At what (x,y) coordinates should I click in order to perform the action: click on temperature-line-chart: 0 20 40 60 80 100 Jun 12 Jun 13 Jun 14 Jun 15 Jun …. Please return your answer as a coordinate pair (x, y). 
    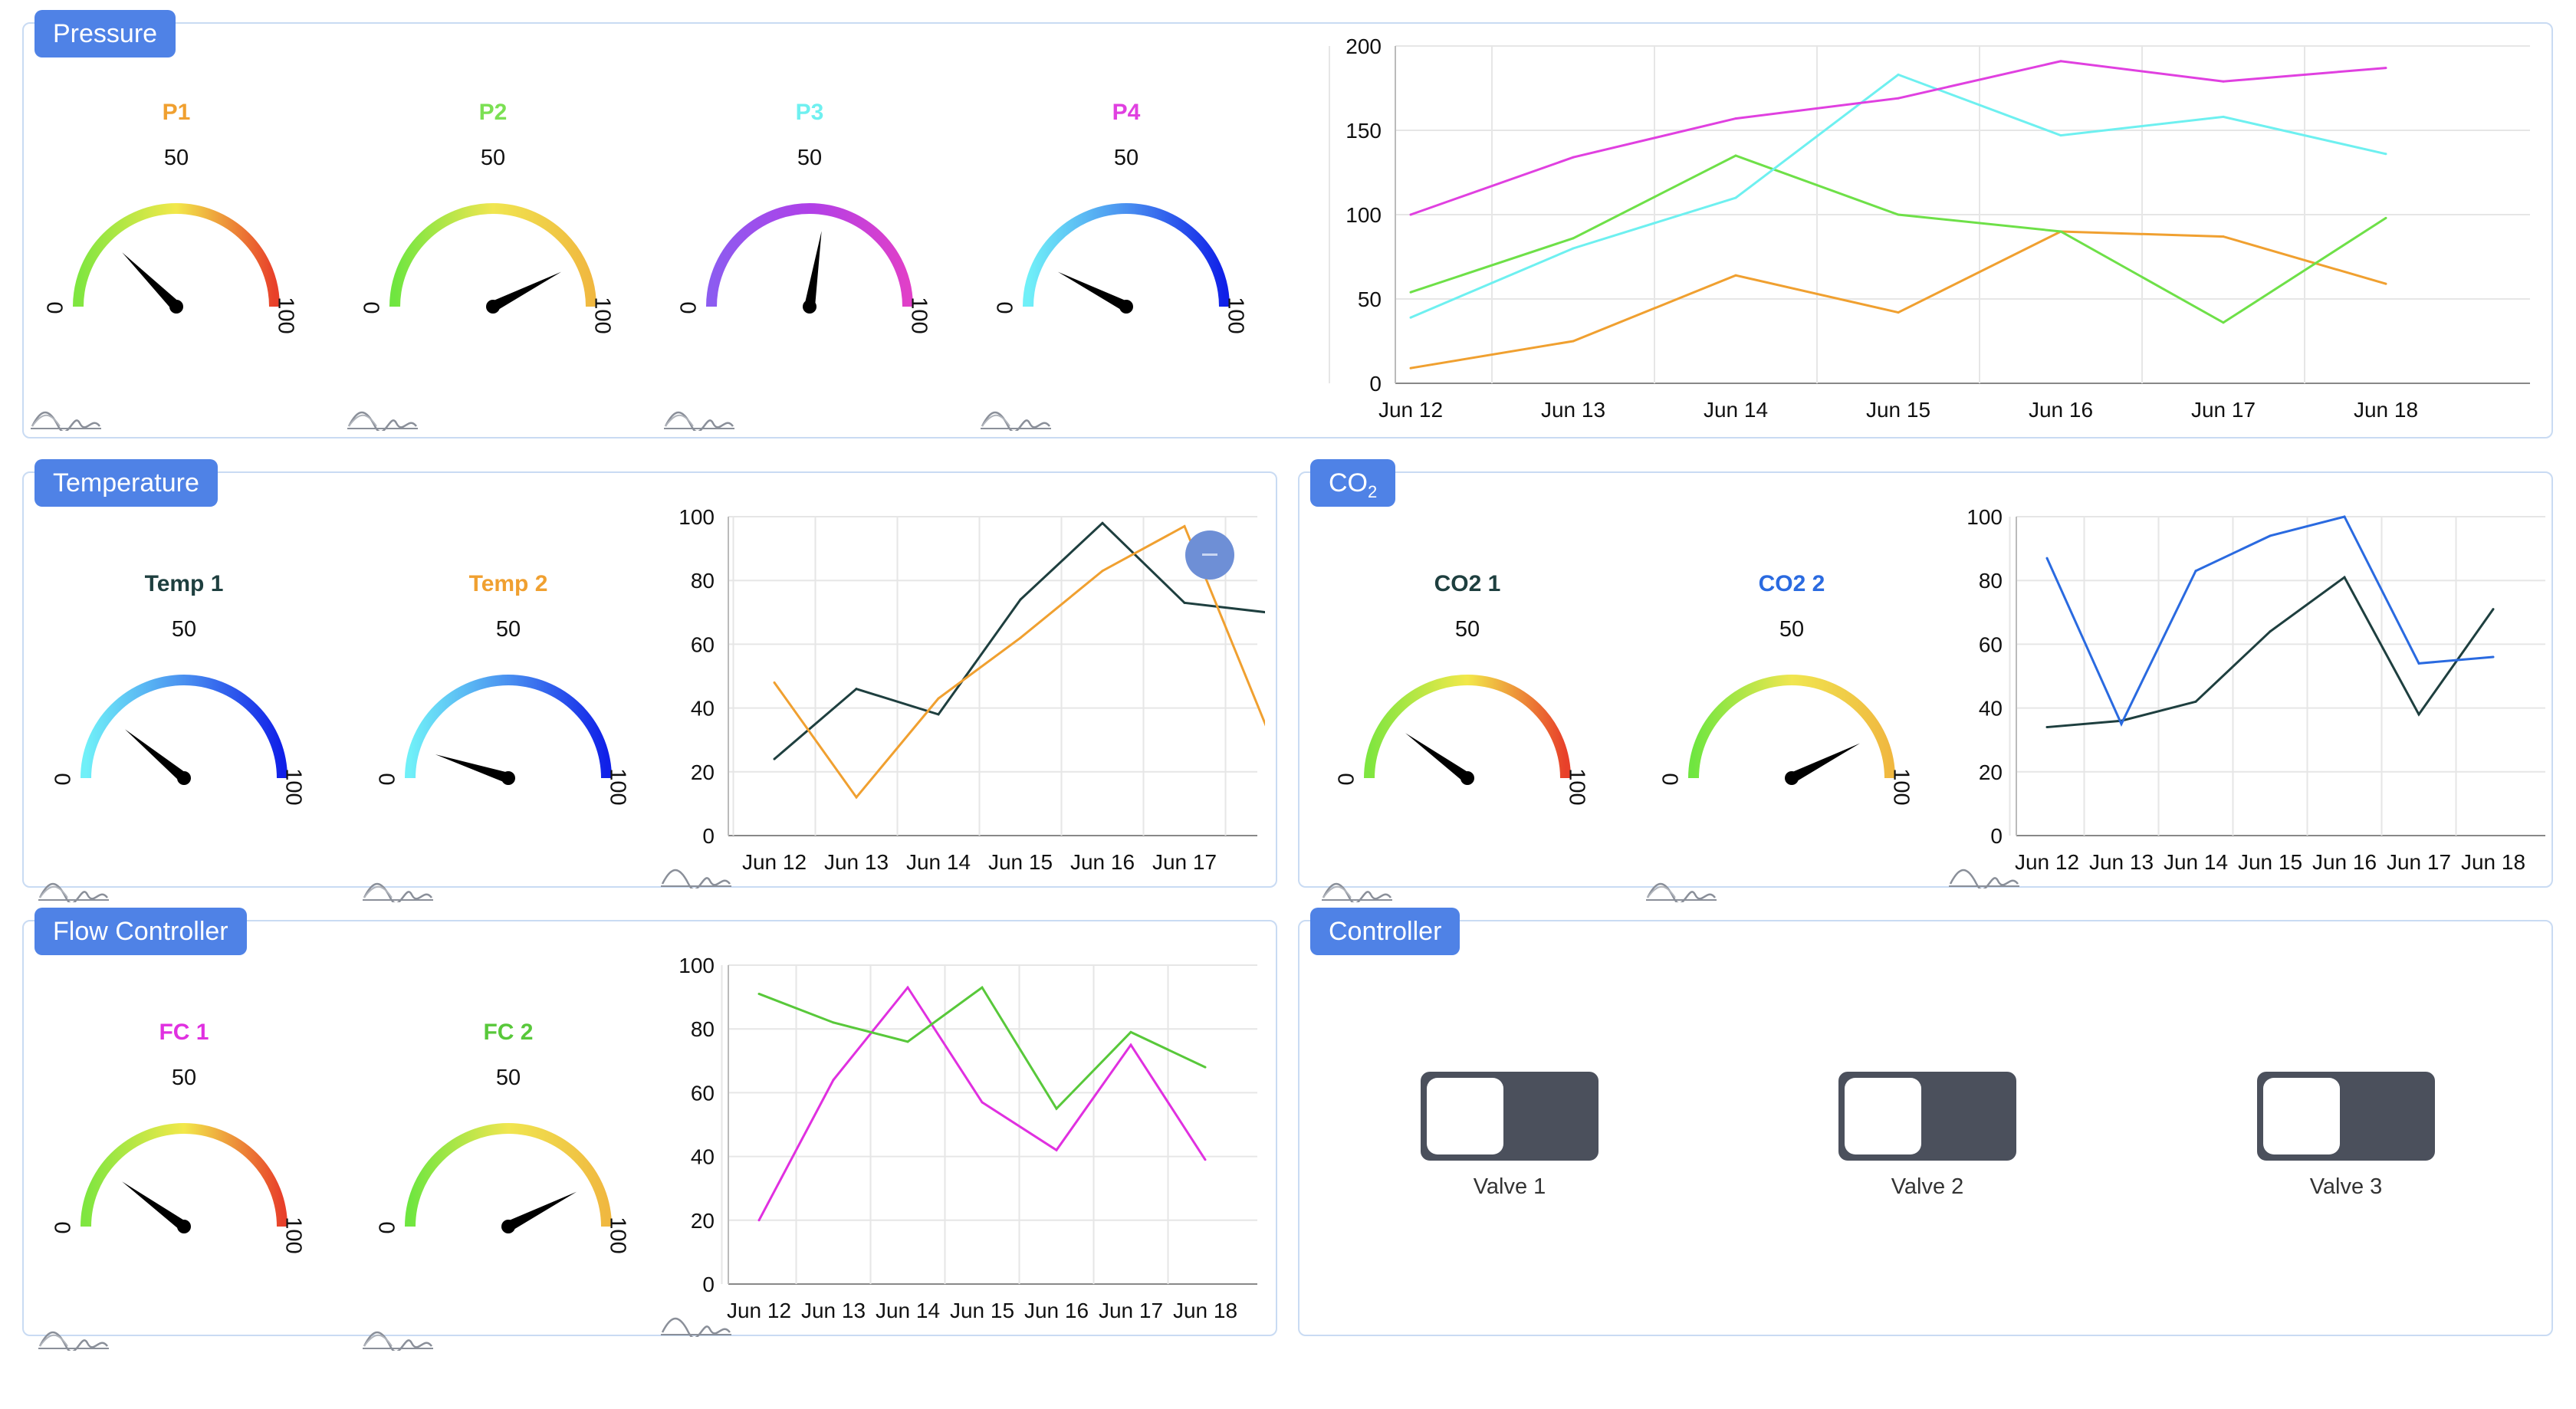
    Looking at the image, I should click on (962, 686).